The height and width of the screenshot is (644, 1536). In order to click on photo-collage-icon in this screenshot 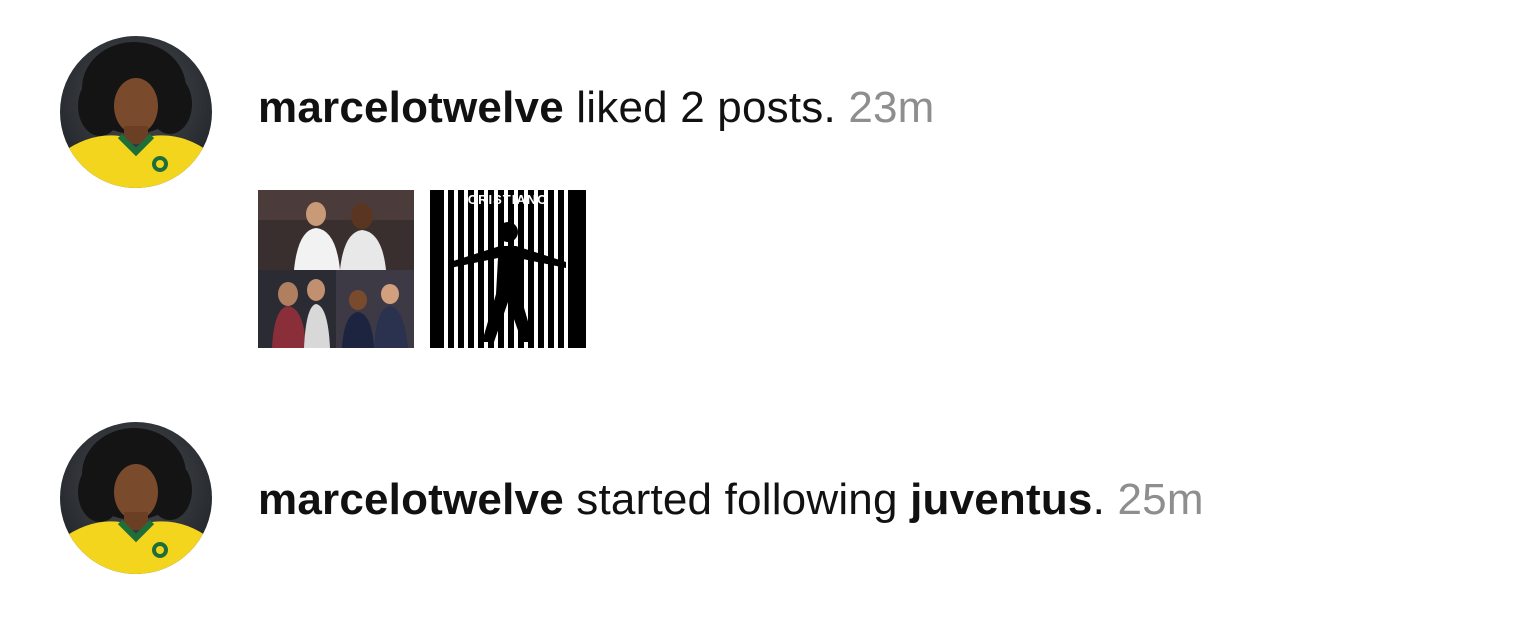, I will do `click(336, 269)`.